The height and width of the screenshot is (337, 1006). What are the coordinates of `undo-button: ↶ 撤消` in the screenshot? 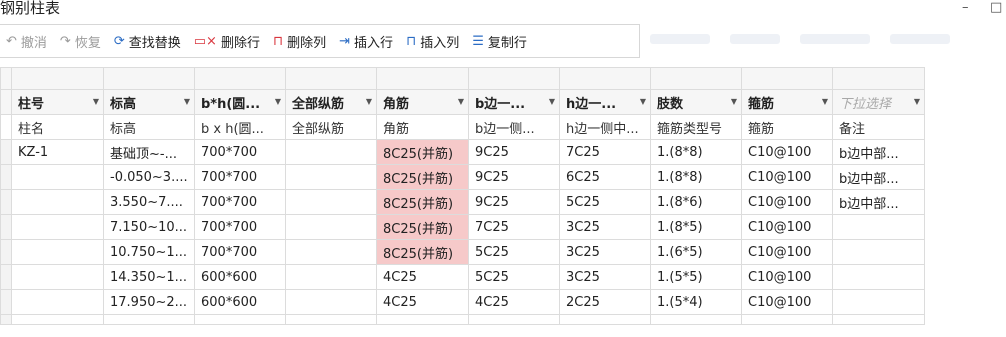 It's located at (27, 41).